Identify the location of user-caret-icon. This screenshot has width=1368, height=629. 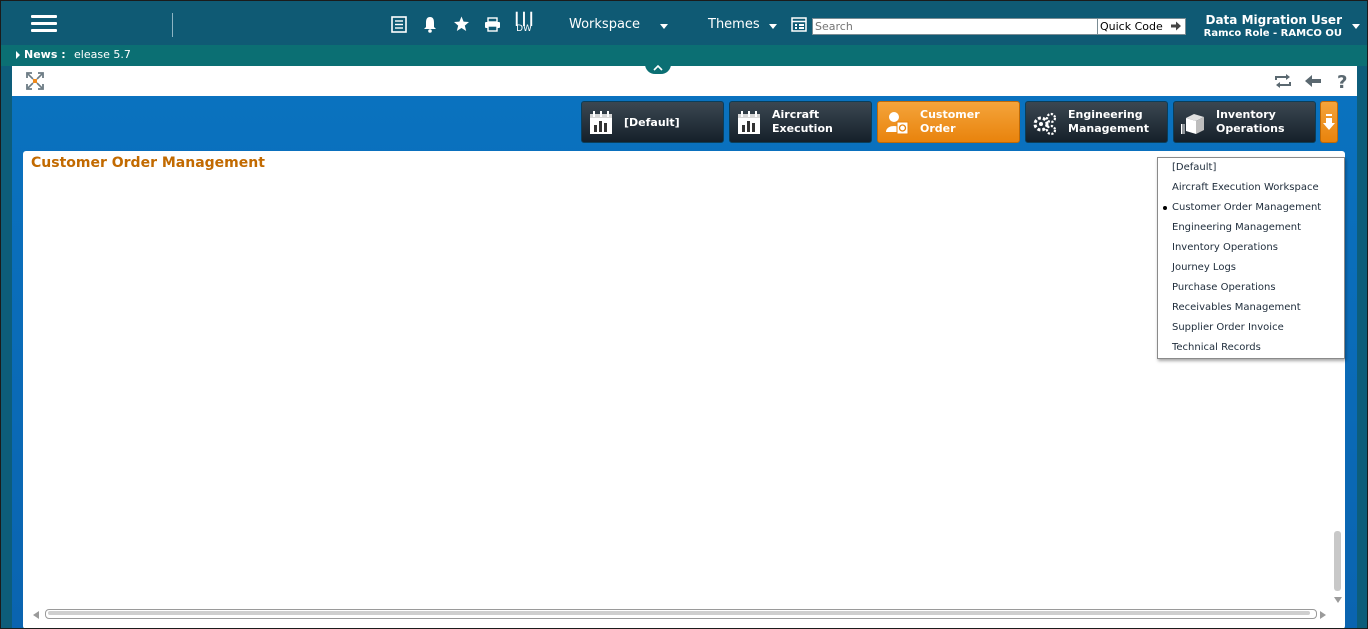
(1356, 26).